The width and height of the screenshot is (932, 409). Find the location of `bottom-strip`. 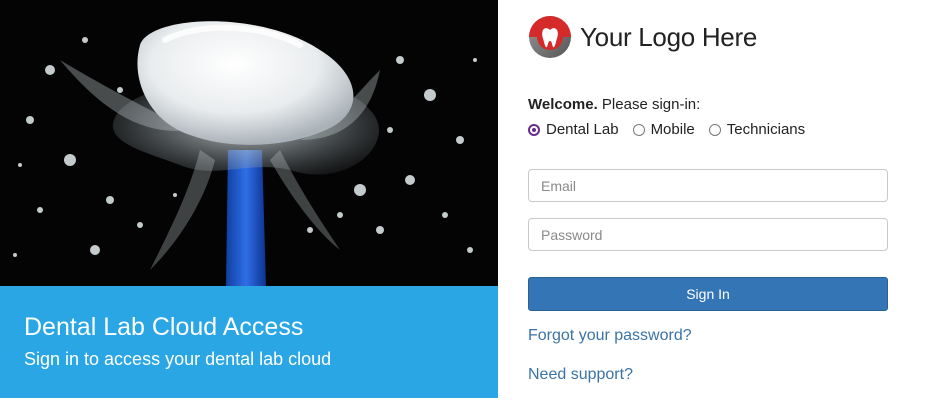

bottom-strip is located at coordinates (466, 403).